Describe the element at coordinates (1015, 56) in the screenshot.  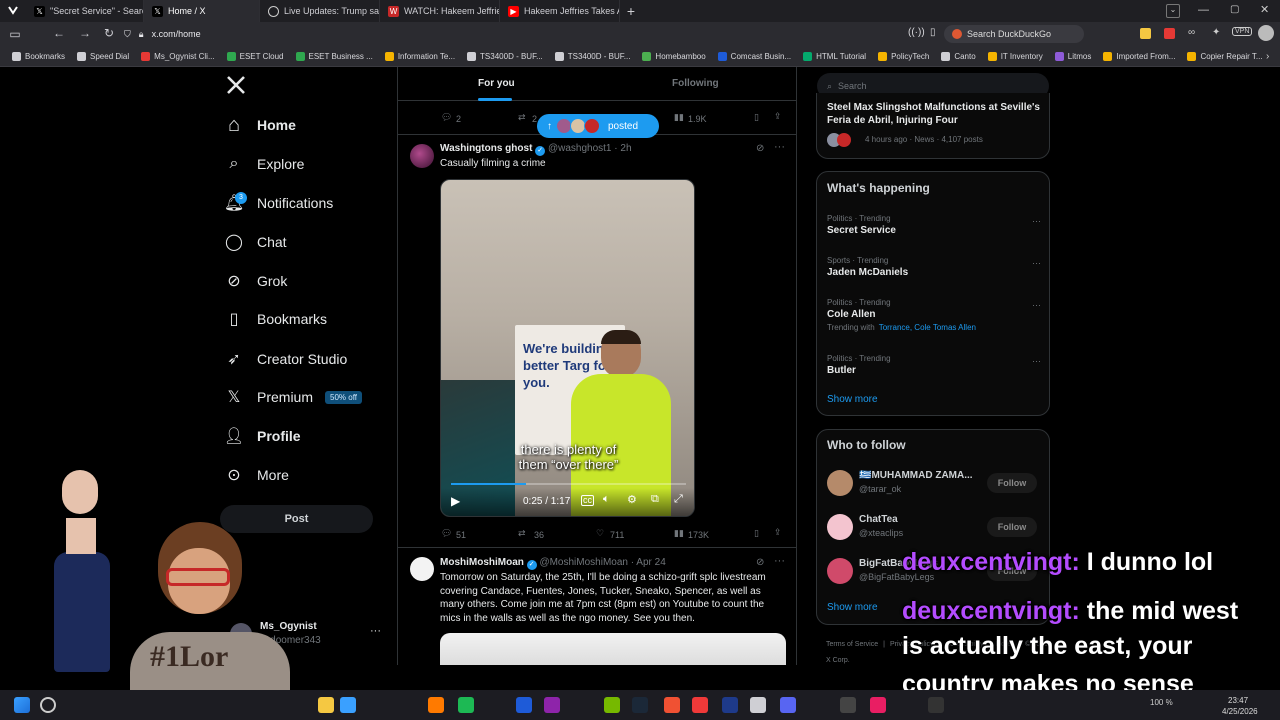
I see `bookmark-item: IT Inventory` at that location.